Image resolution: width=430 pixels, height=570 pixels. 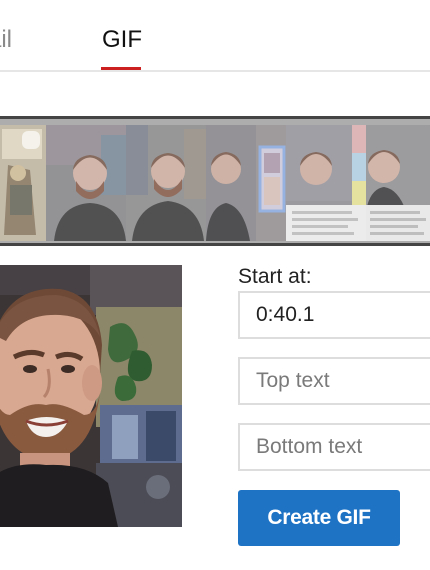 What do you see at coordinates (122, 40) in the screenshot?
I see `tab-gif: GIF` at bounding box center [122, 40].